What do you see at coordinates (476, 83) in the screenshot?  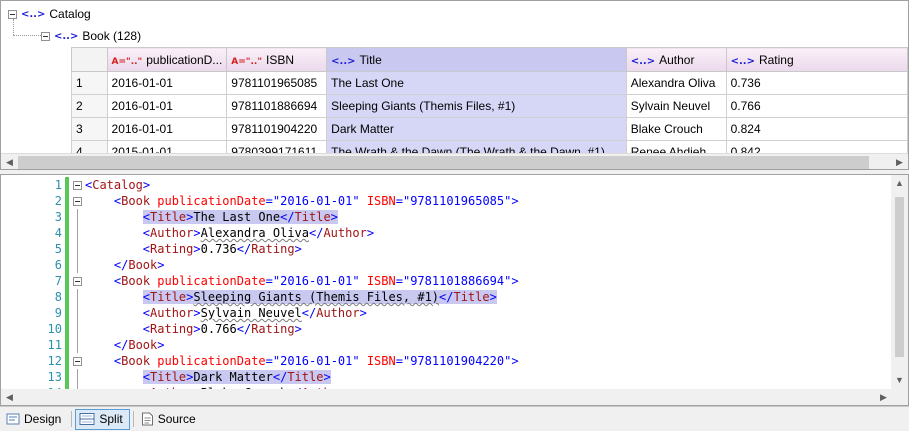 I see `table-cell: The Last One` at bounding box center [476, 83].